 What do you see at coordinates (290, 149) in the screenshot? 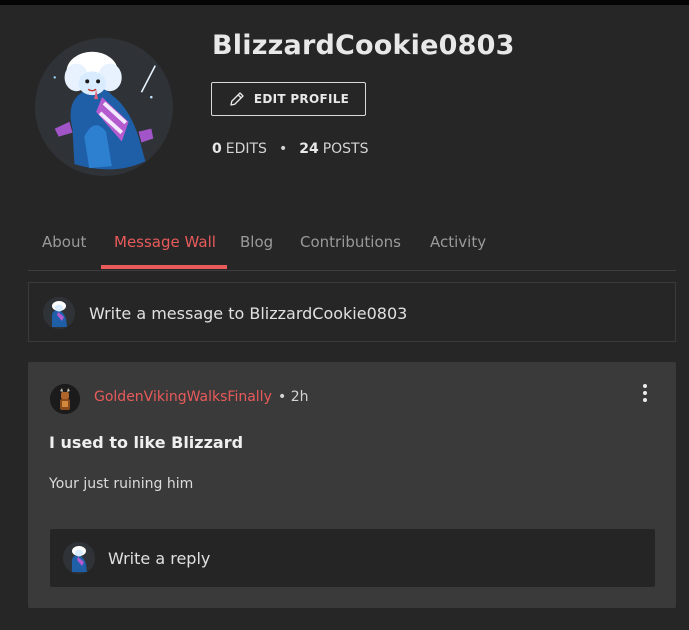
I see `profile-stats: 0 EDITS • 24 POSTS` at bounding box center [290, 149].